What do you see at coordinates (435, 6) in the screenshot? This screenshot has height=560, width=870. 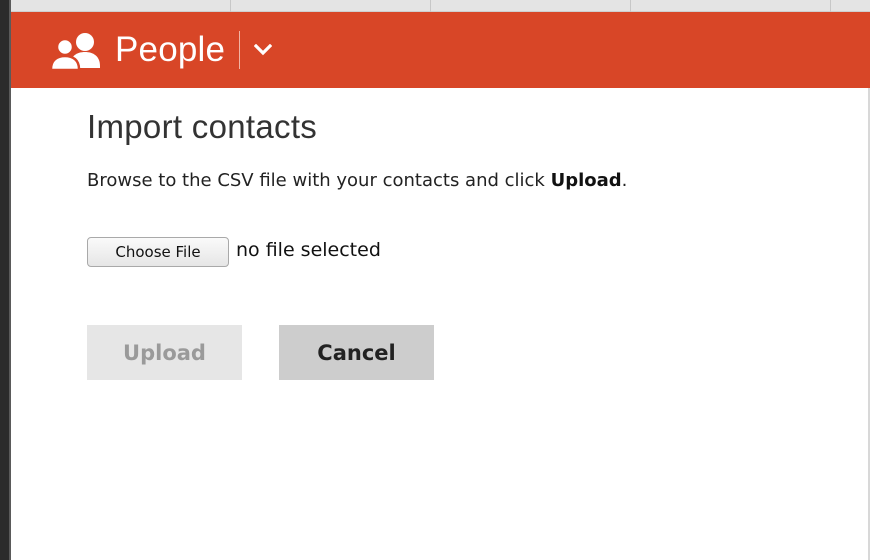 I see `browser-top-strip` at bounding box center [435, 6].